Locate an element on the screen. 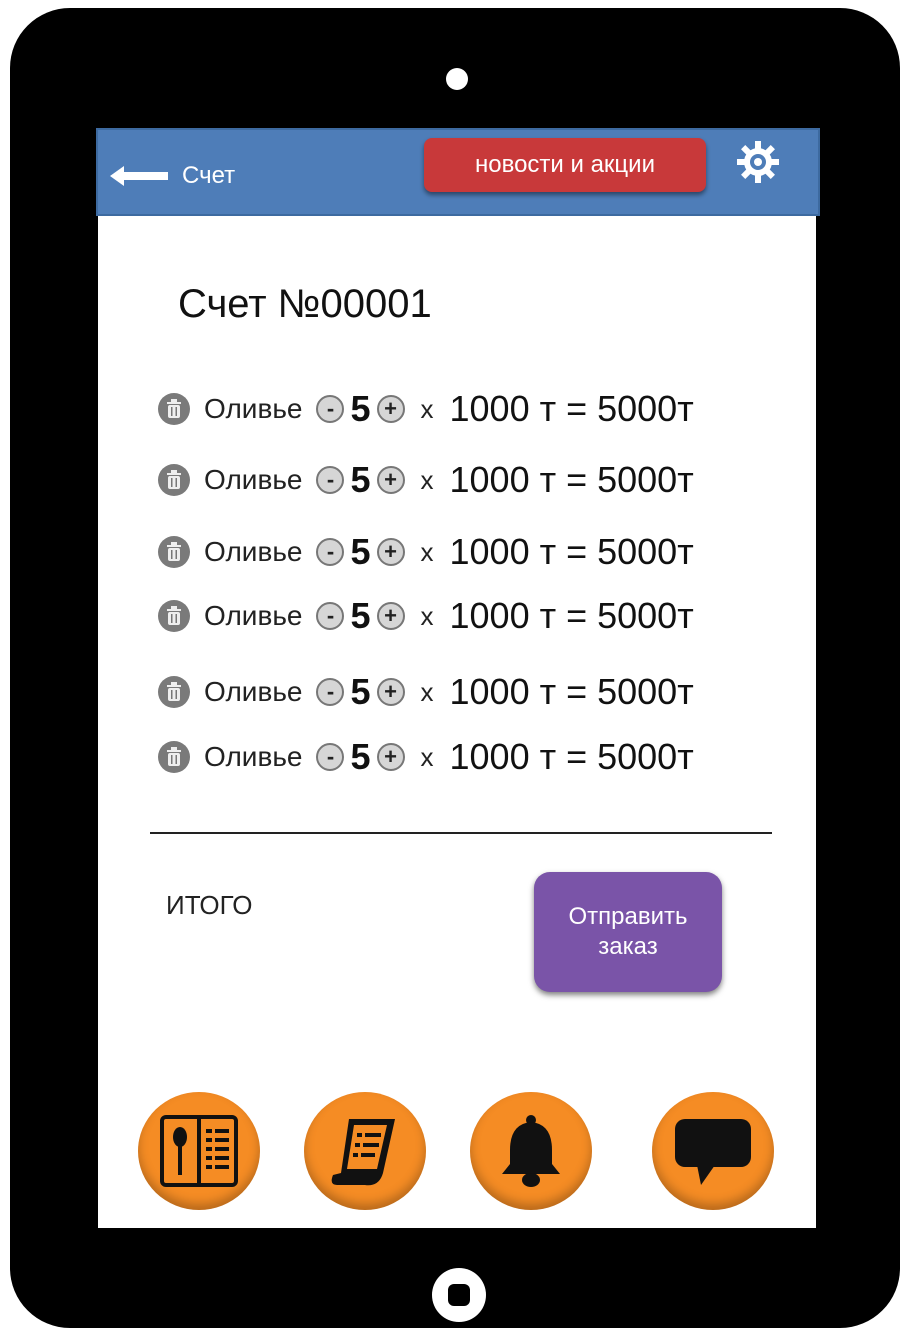  submit-order-button: Отправить заказ is located at coordinates (628, 932).